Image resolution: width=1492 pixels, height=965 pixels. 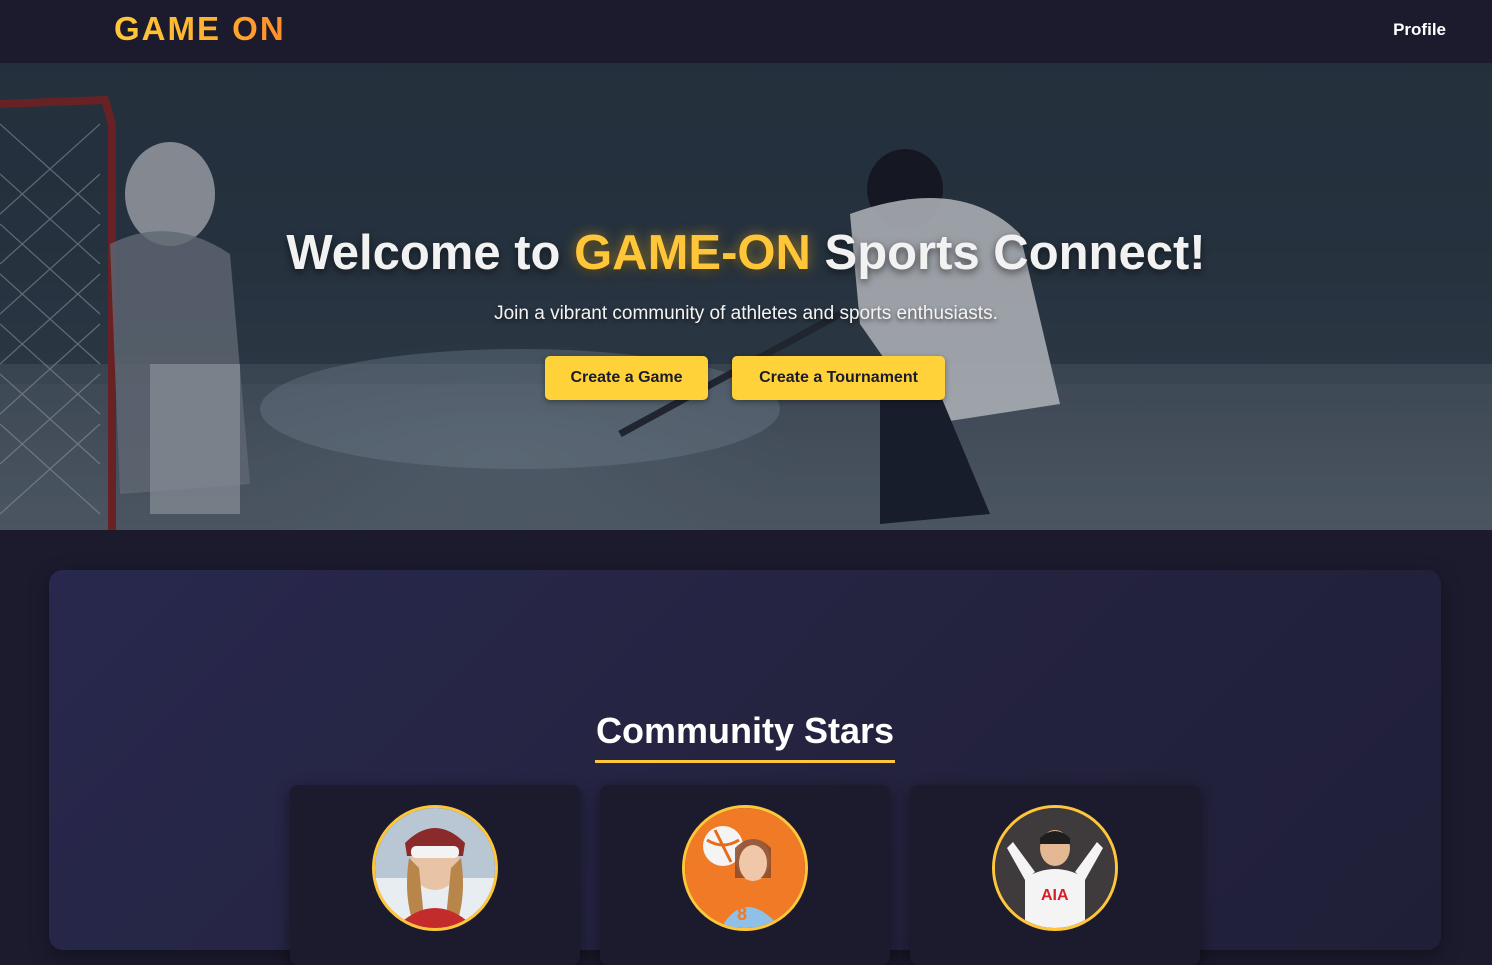 I want to click on star-card: AIA, so click(x=1055, y=875).